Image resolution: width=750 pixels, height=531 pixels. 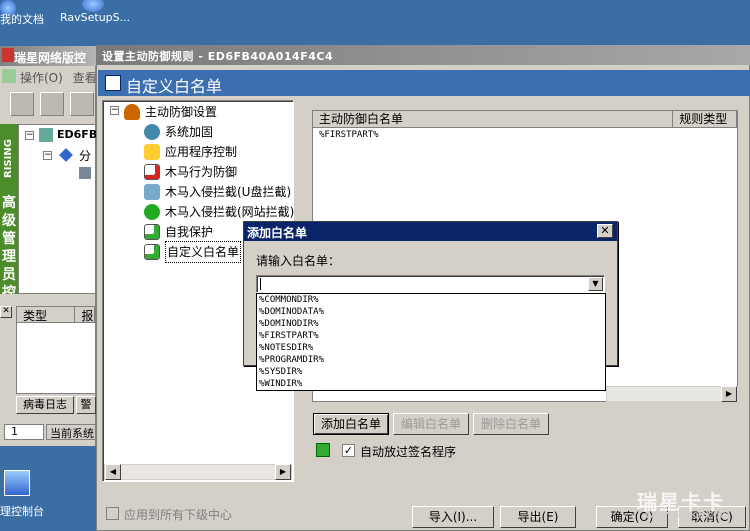 I want to click on tree-item-self-protect: 自我保护, so click(x=178, y=232).